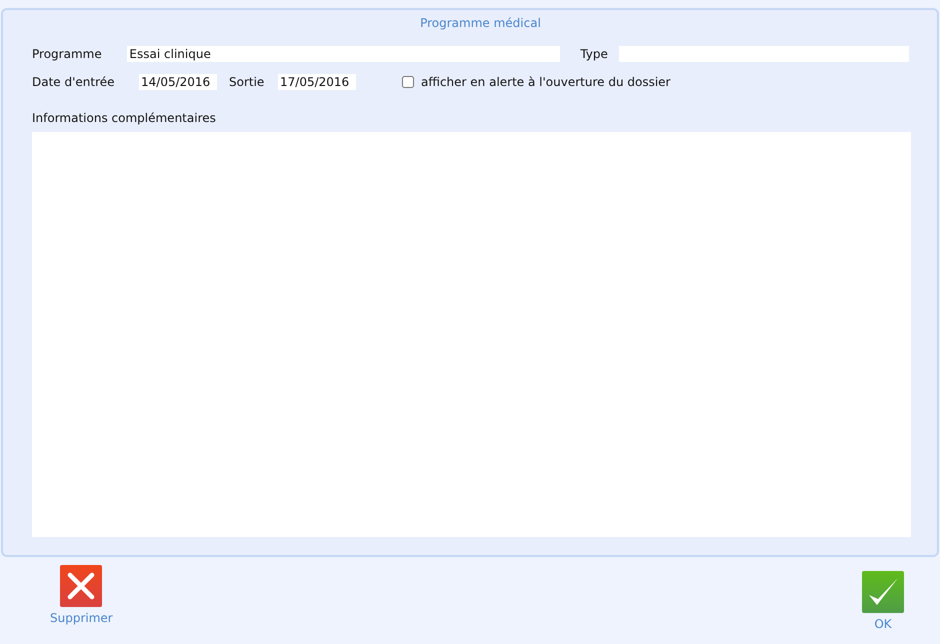 Image resolution: width=940 pixels, height=644 pixels. Describe the element at coordinates (883, 592) in the screenshot. I see `checkmark-icon` at that location.